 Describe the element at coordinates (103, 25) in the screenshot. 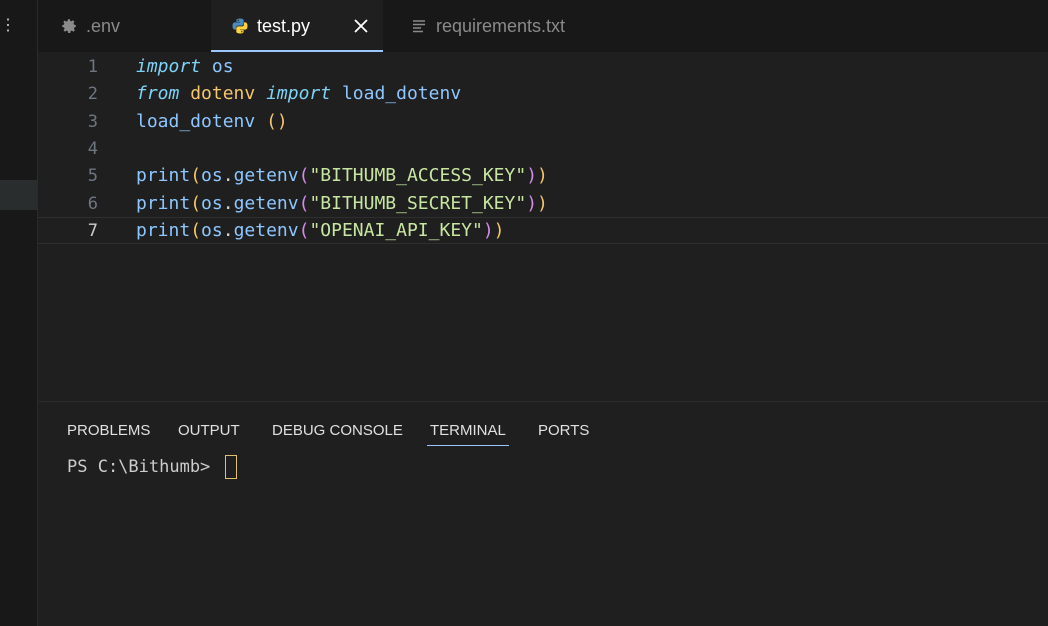

I see `tab-env-label: .env` at that location.